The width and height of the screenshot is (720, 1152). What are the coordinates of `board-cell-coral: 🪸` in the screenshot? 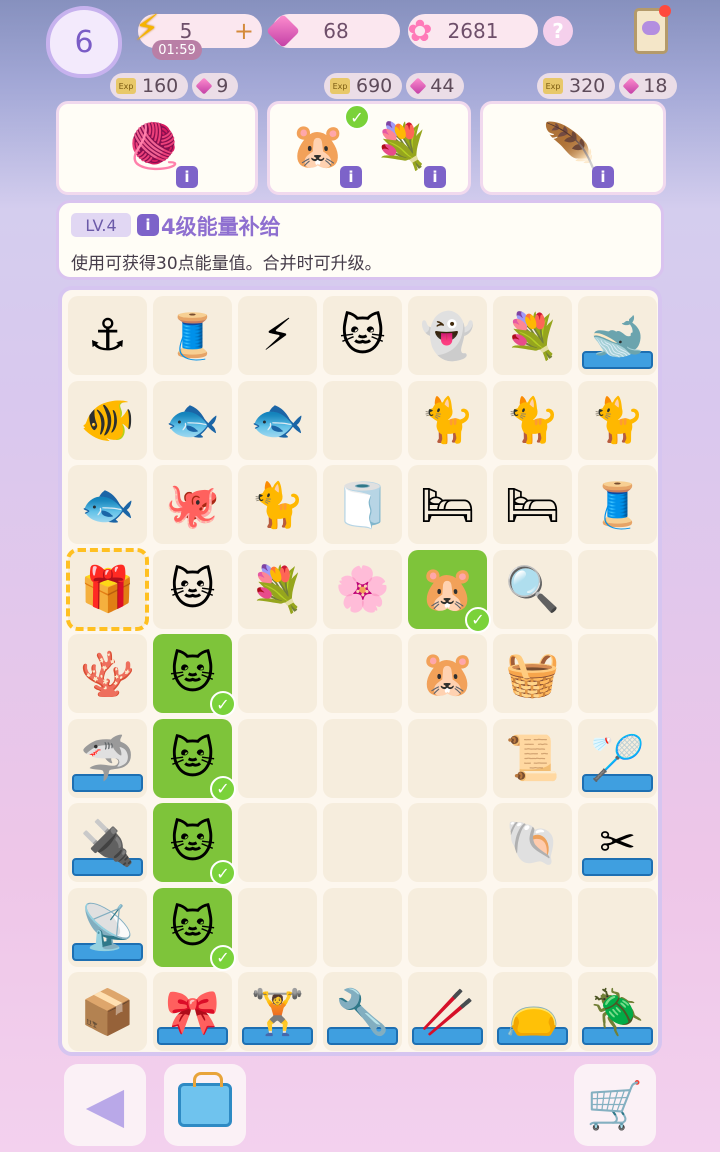 It's located at (107, 673).